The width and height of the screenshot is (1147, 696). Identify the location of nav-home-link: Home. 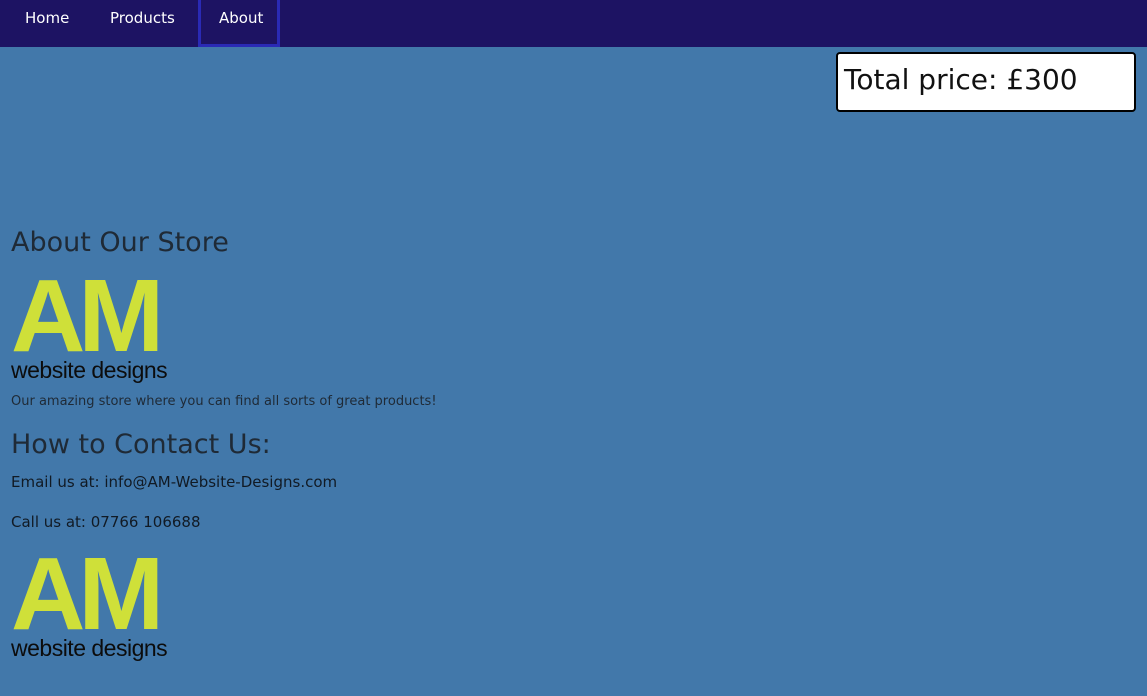
(47, 23).